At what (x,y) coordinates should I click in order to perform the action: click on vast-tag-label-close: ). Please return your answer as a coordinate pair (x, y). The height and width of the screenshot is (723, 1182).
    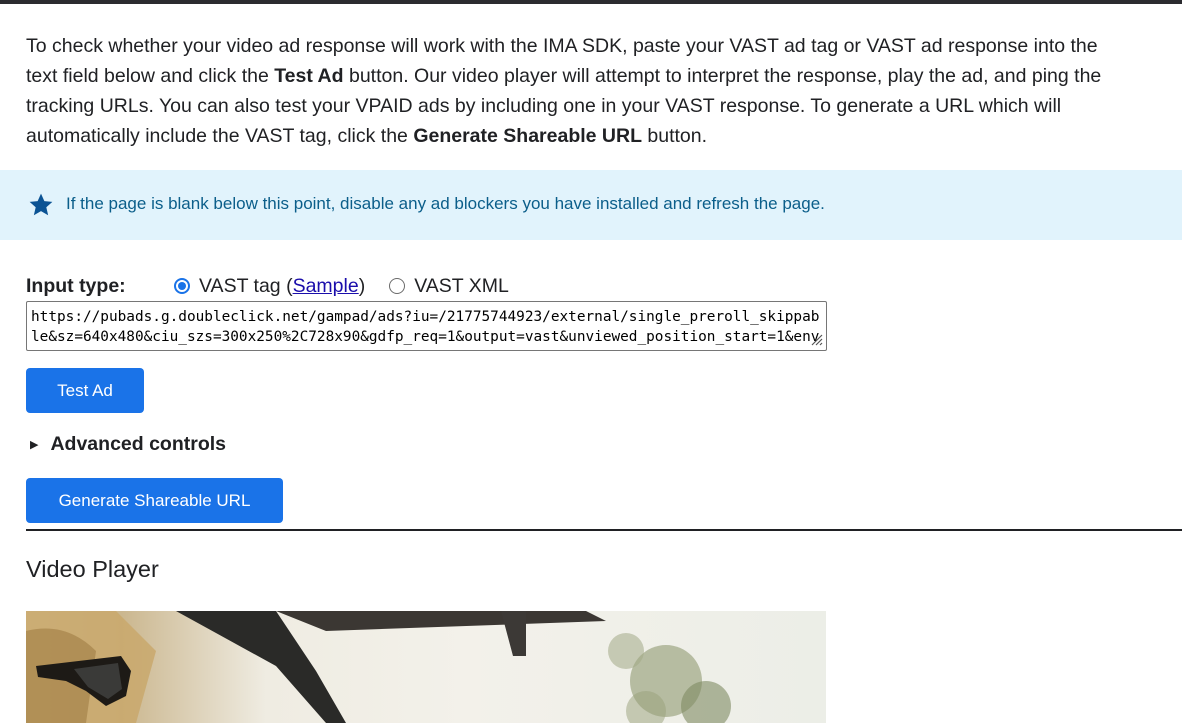
    Looking at the image, I should click on (362, 285).